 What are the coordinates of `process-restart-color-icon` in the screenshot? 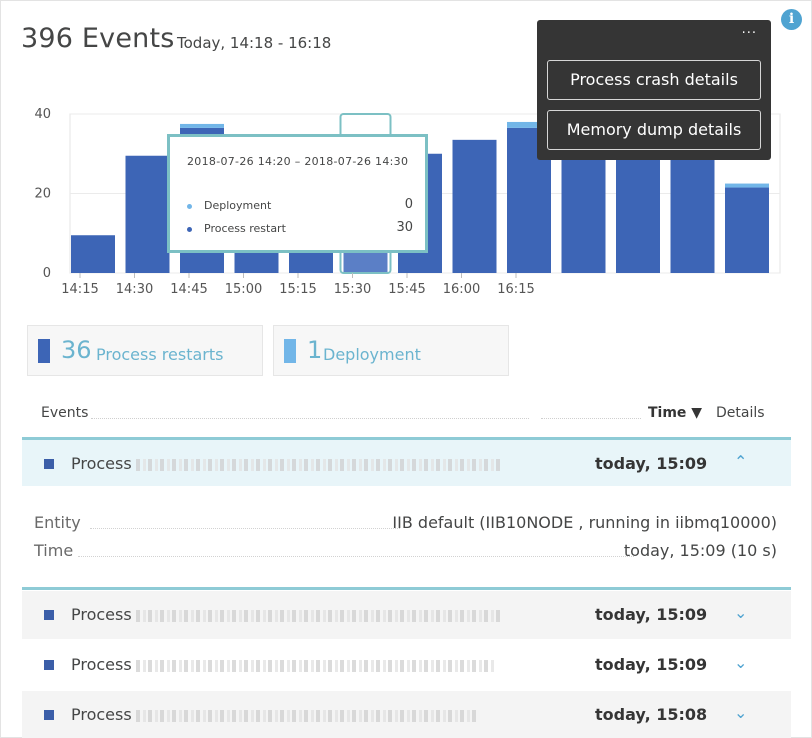 It's located at (44, 351).